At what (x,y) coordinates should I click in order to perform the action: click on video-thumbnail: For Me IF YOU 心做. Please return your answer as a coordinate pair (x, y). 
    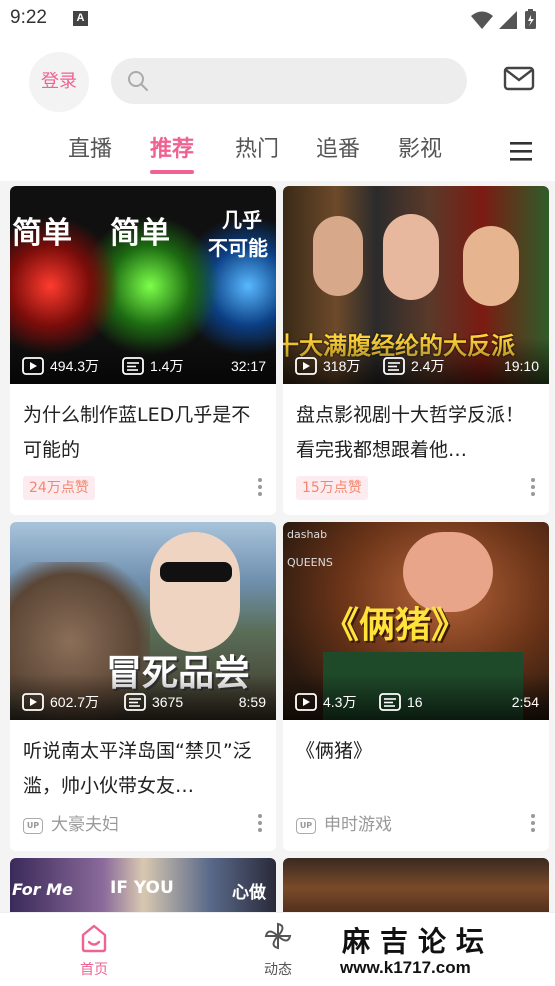
    Looking at the image, I should click on (143, 888).